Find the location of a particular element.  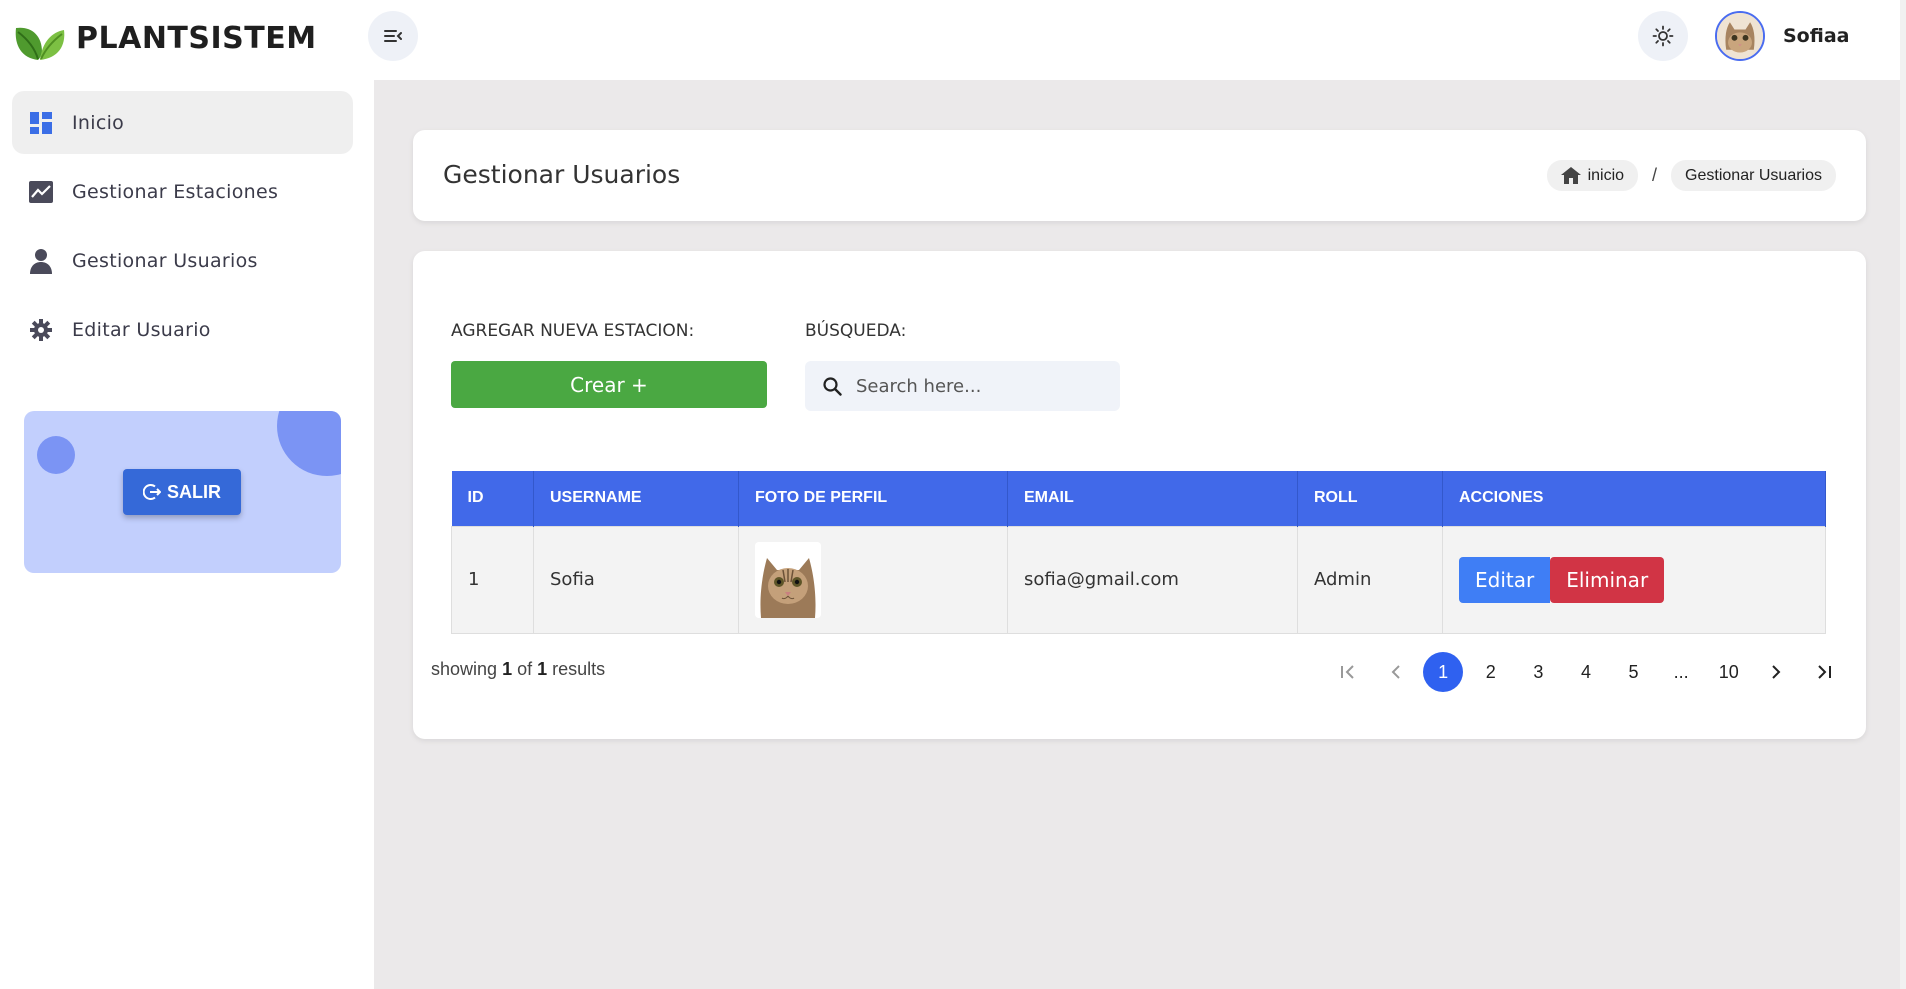

leaf-logo-icon is located at coordinates (40, 43).